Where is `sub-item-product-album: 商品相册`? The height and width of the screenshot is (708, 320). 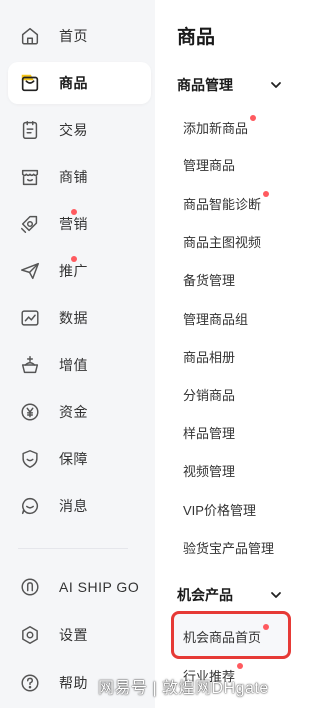 sub-item-product-album: 商品相册 is located at coordinates (209, 356).